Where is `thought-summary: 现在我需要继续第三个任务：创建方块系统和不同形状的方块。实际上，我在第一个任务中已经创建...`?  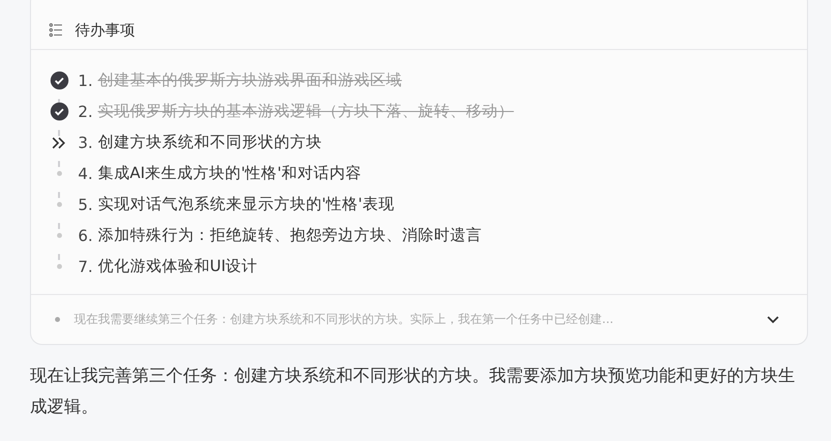 thought-summary: 现在我需要继续第三个任务：创建方块系统和不同形状的方块。实际上，我在第一个任务中已经创建... is located at coordinates (344, 319).